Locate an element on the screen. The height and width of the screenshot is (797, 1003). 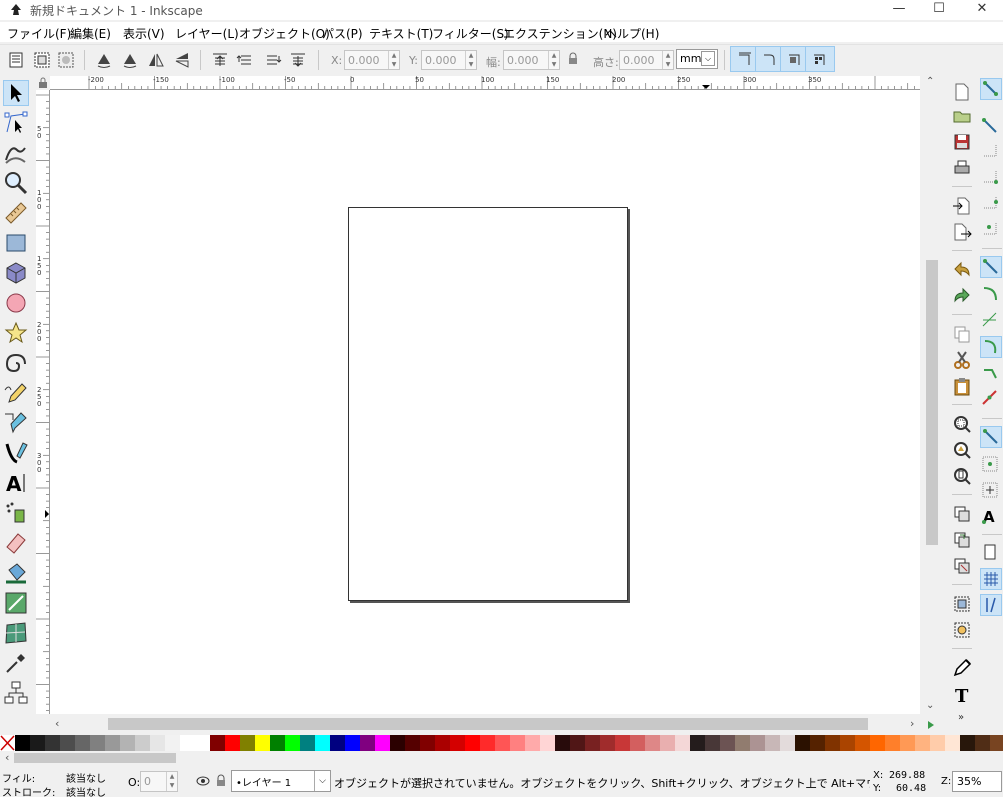
flip-vertical-icon is located at coordinates (182, 60).